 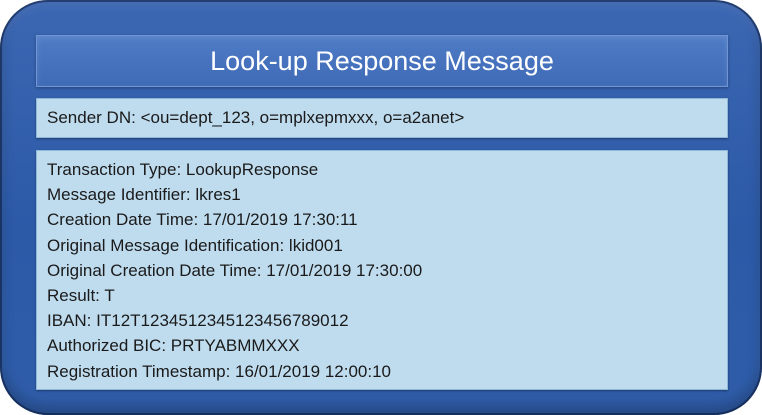 I want to click on detail-label: Transaction Type:, so click(x=114, y=169).